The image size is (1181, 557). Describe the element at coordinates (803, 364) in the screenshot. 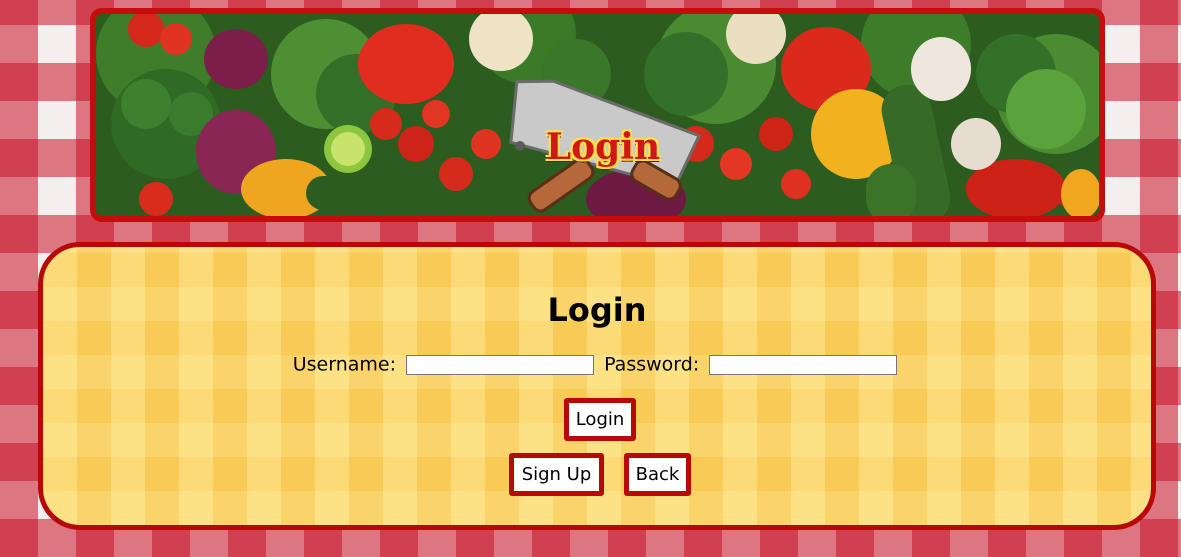

I see `password-input` at that location.